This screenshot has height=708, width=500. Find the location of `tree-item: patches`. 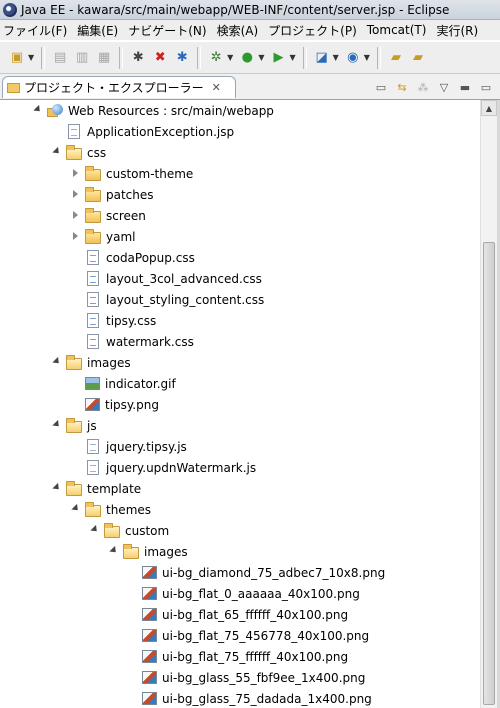

tree-item: patches is located at coordinates (112, 194).